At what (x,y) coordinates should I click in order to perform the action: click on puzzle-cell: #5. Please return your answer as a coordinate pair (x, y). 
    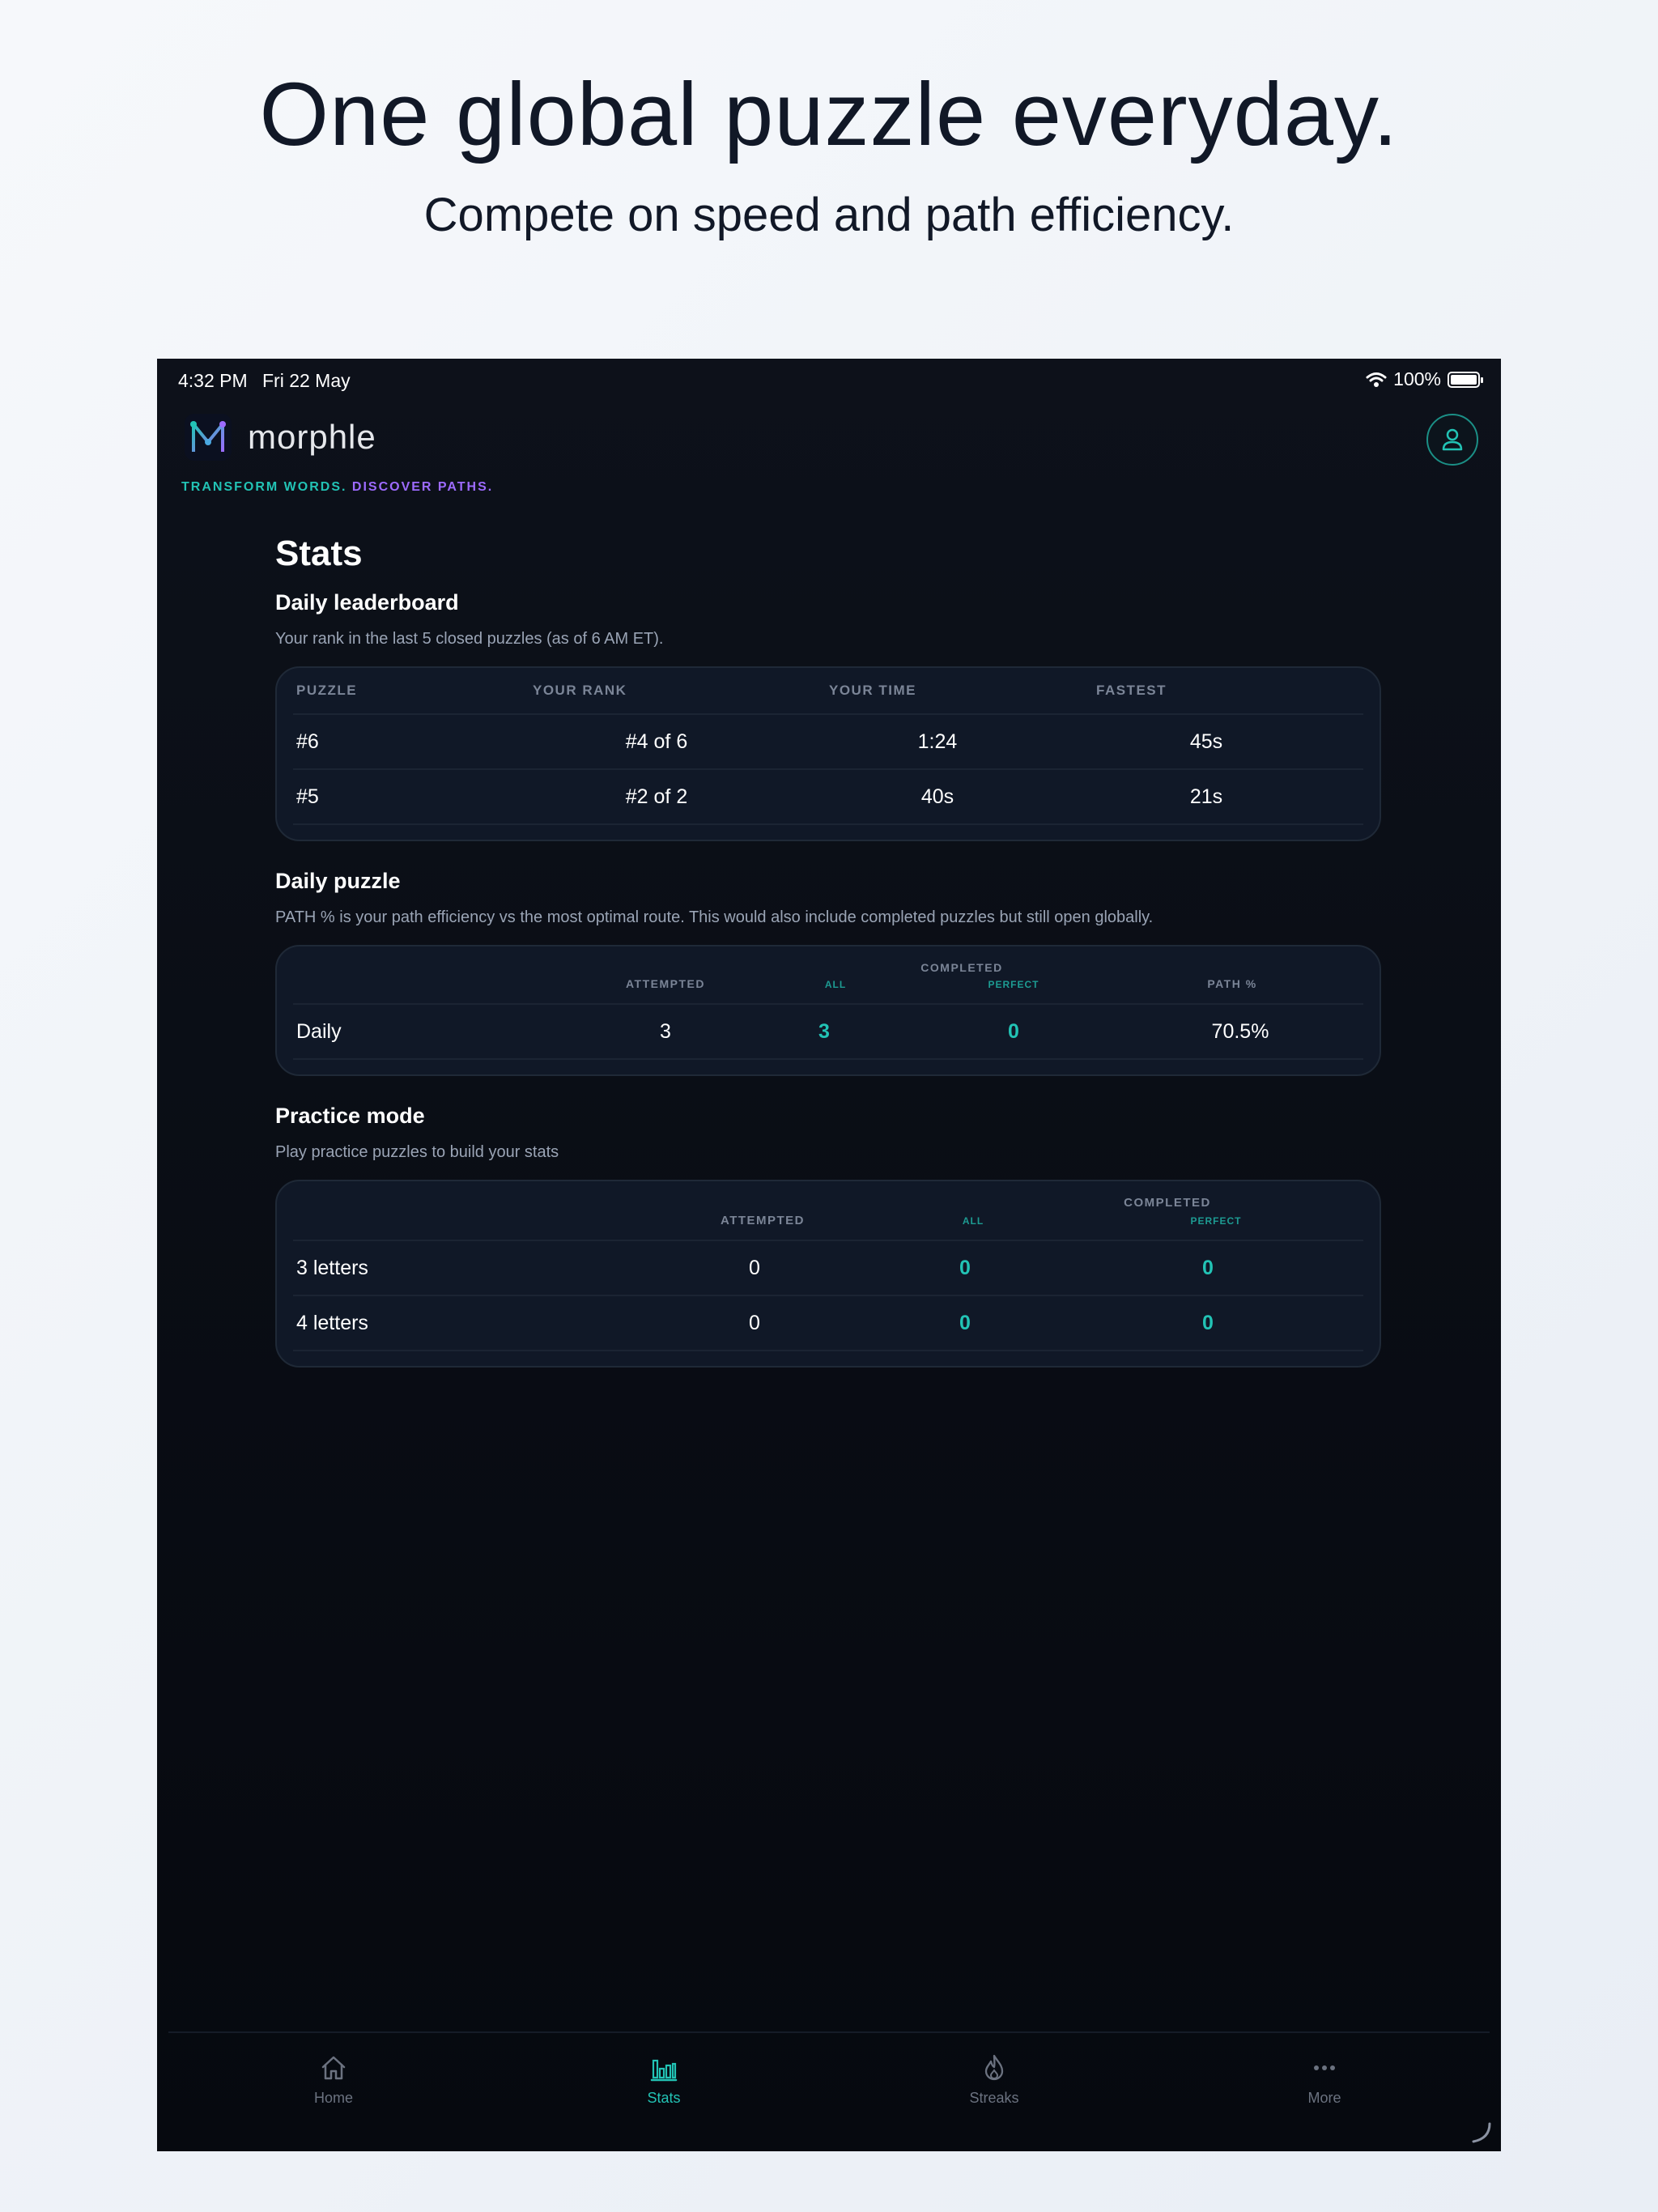
    Looking at the image, I should click on (307, 797).